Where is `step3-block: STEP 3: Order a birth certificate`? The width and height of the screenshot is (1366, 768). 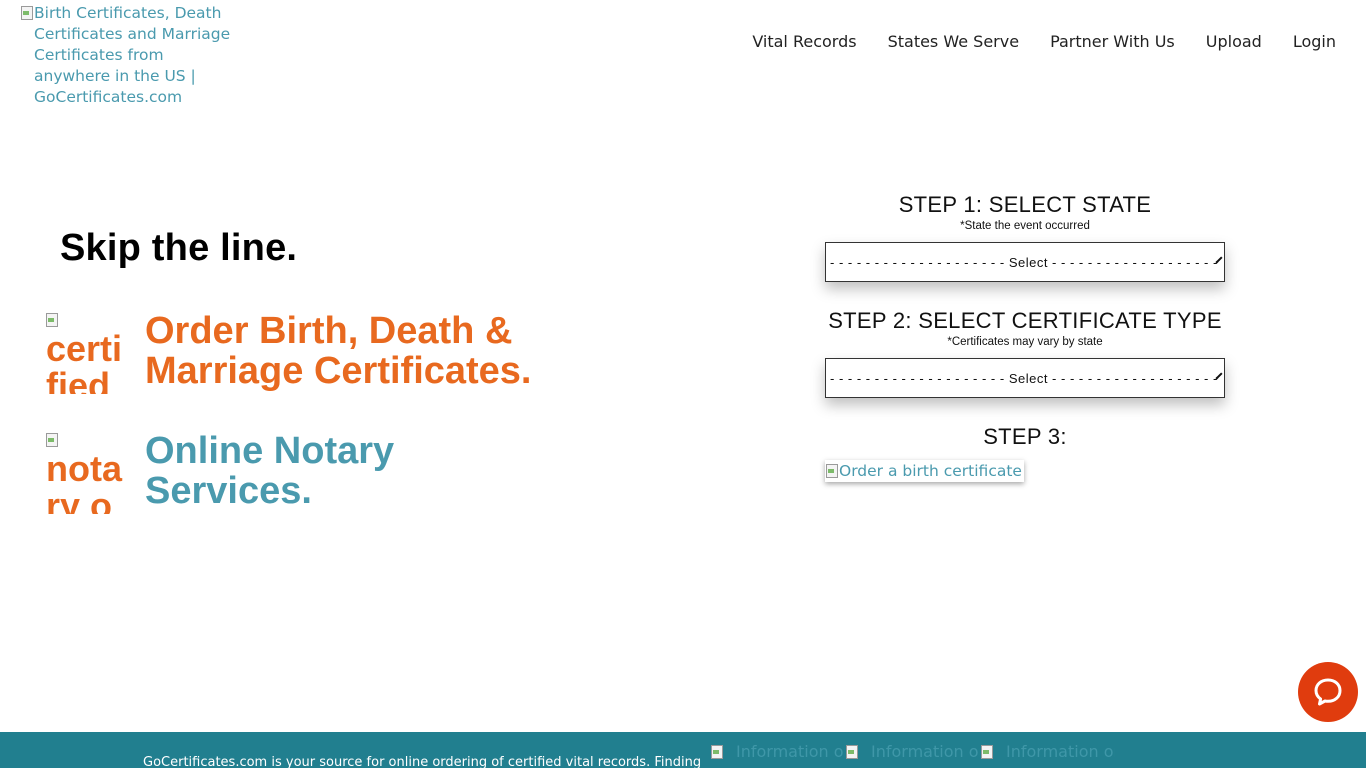
step3-block: STEP 3: Order a birth certificate is located at coordinates (1025, 453).